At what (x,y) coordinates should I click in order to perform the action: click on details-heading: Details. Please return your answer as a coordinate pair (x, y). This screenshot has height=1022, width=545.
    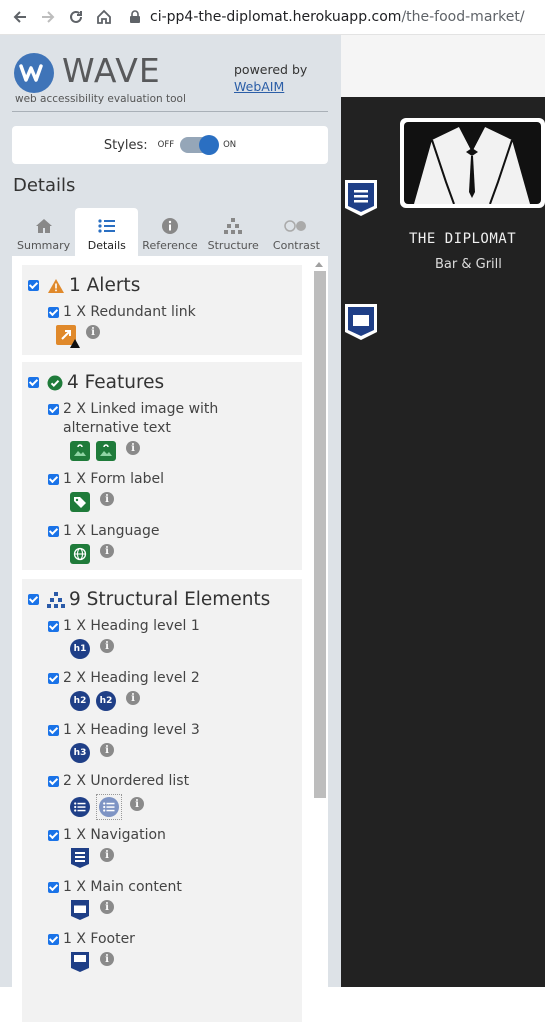
    Looking at the image, I should click on (44, 185).